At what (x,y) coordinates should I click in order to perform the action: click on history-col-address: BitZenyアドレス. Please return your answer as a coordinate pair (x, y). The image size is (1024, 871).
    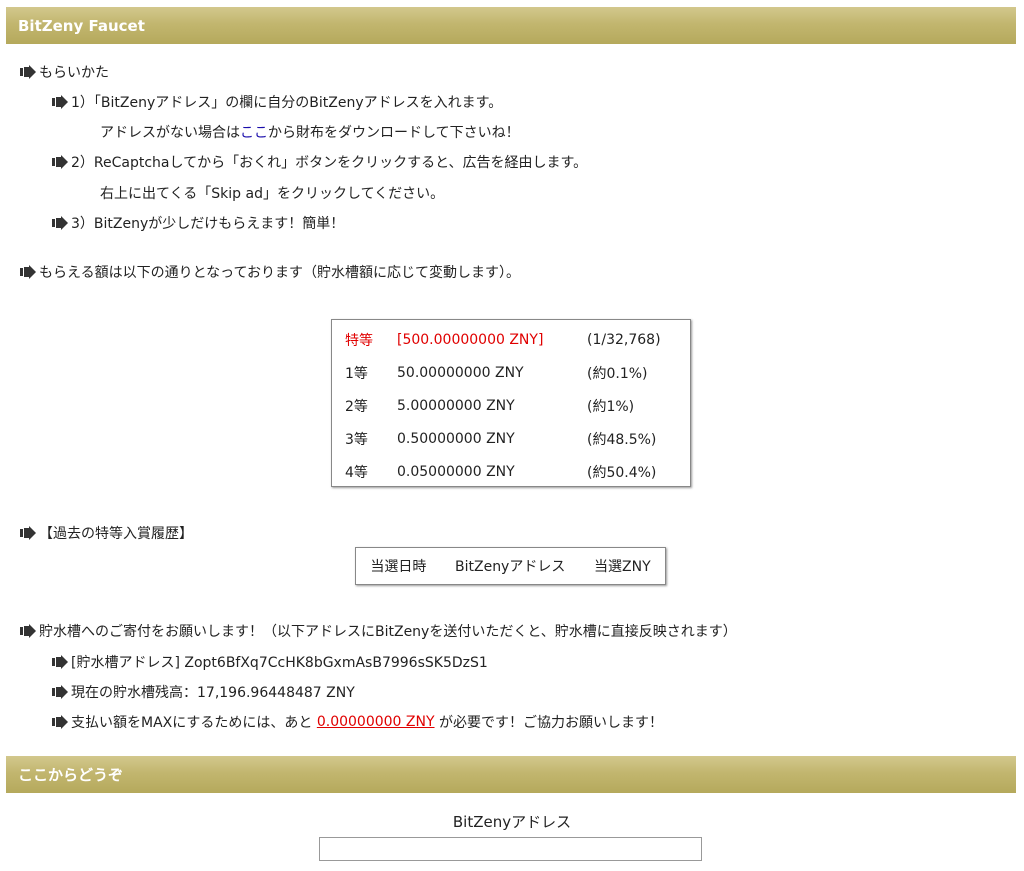
    Looking at the image, I should click on (510, 567).